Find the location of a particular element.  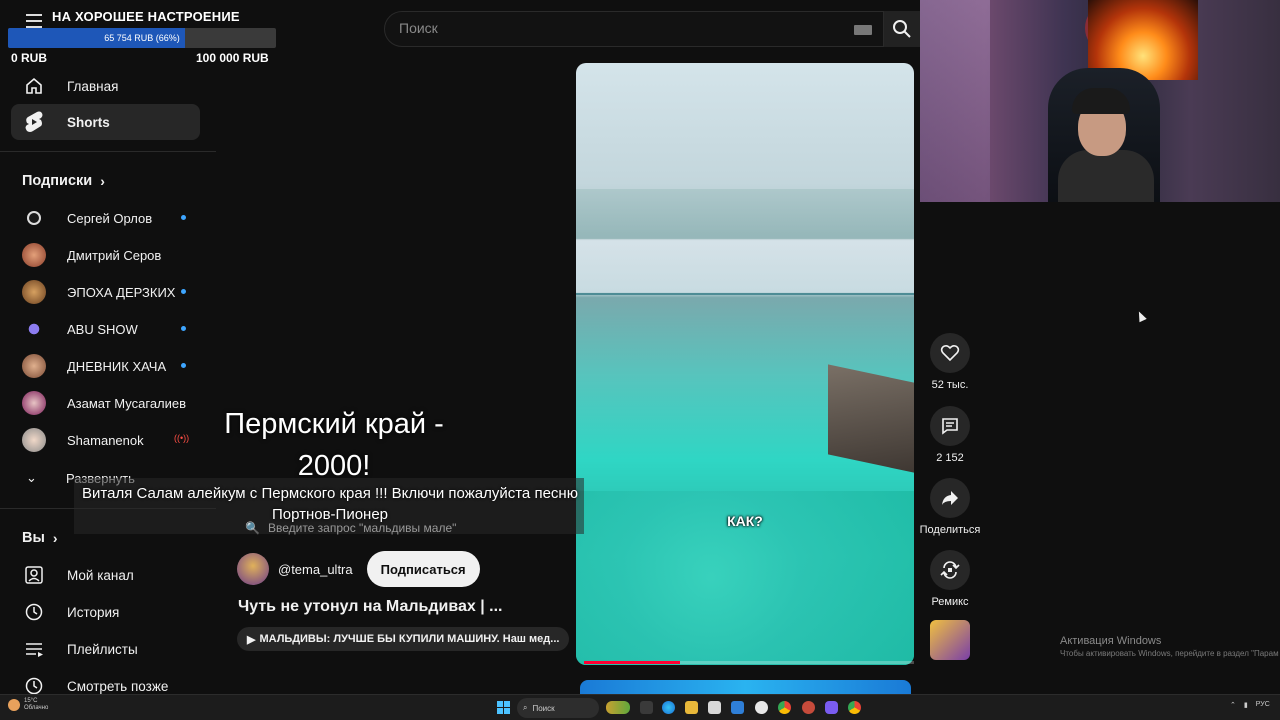

search-box is located at coordinates (634, 29).